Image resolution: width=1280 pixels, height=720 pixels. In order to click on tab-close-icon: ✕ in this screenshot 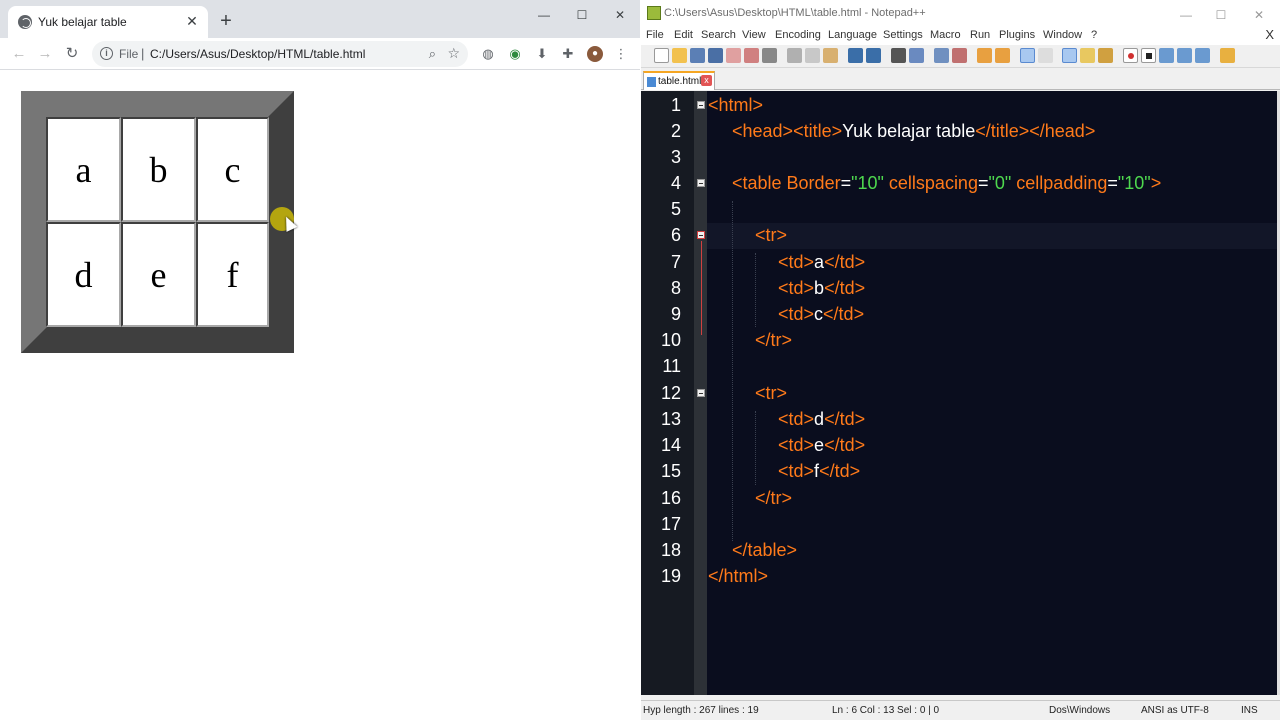, I will do `click(192, 21)`.